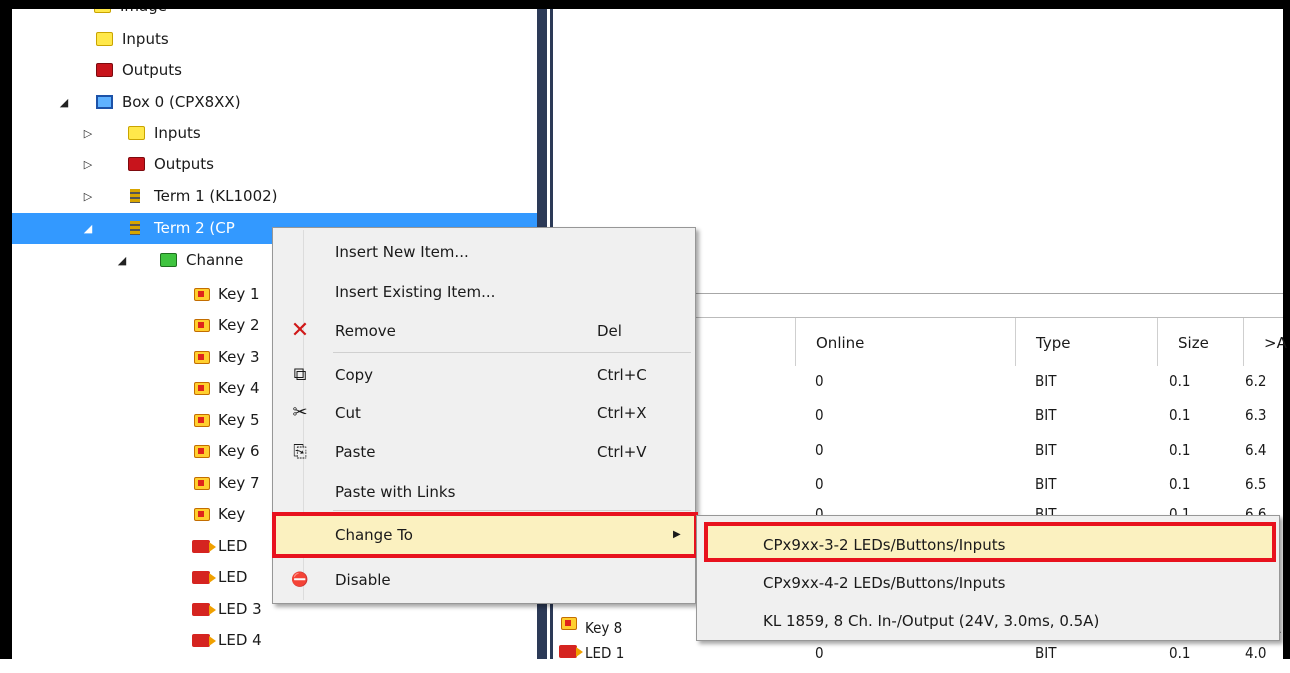  What do you see at coordinates (300, 580) in the screenshot?
I see `disable-icon: ⛔` at bounding box center [300, 580].